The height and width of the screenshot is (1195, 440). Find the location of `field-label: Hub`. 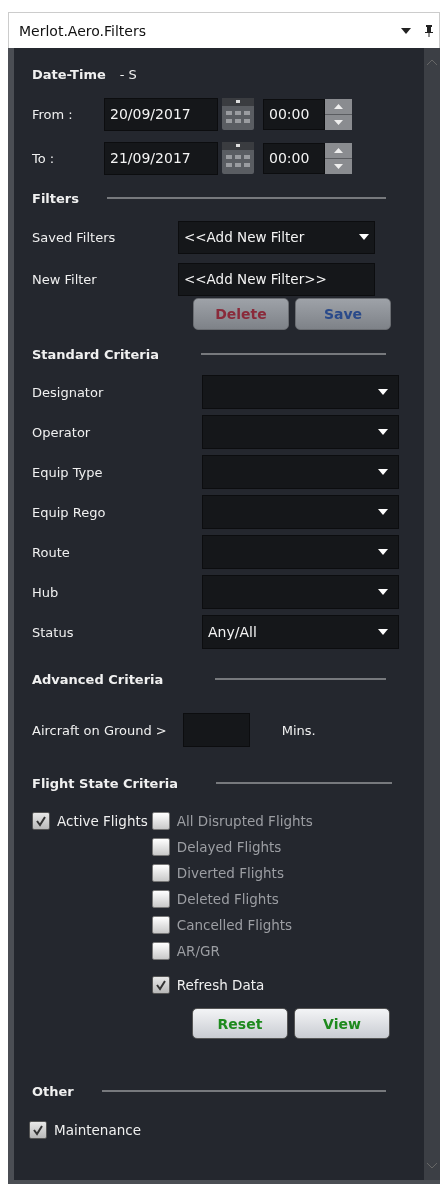

field-label: Hub is located at coordinates (46, 592).